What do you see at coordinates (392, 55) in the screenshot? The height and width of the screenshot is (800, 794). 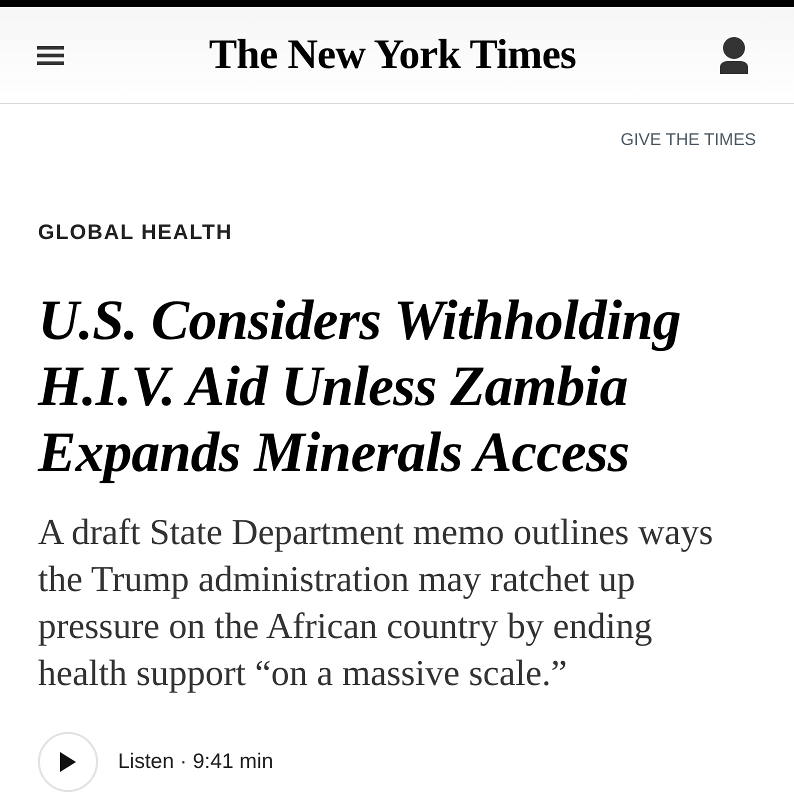 I see `site-logo: The New York Times` at bounding box center [392, 55].